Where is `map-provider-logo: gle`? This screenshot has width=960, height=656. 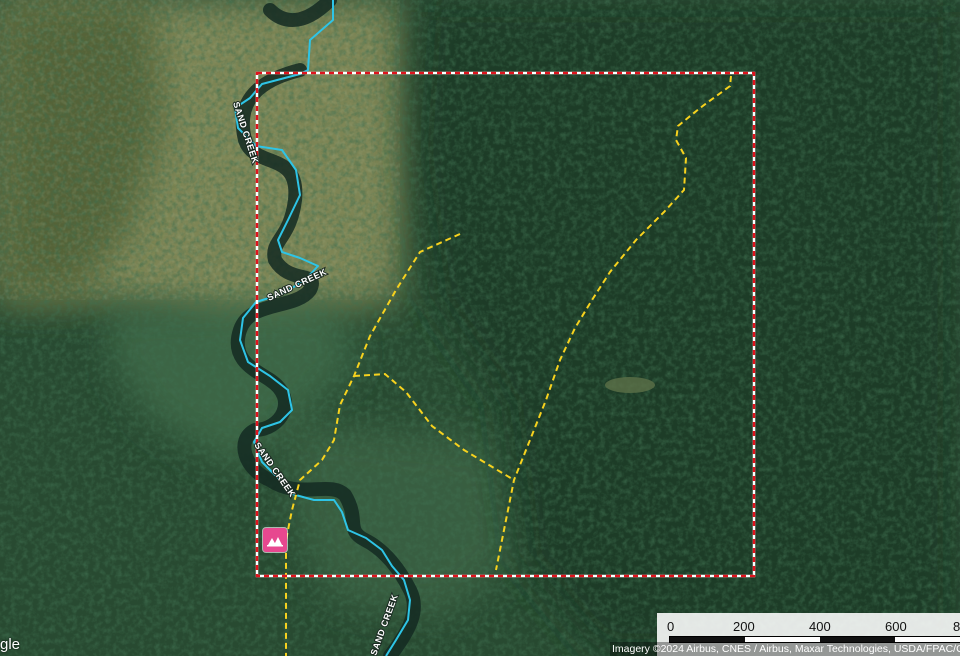
map-provider-logo: gle is located at coordinates (10, 644).